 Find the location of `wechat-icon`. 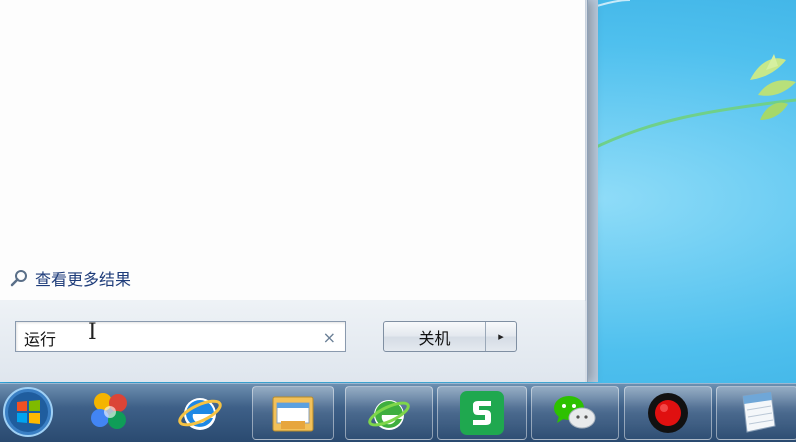

wechat-icon is located at coordinates (575, 413).